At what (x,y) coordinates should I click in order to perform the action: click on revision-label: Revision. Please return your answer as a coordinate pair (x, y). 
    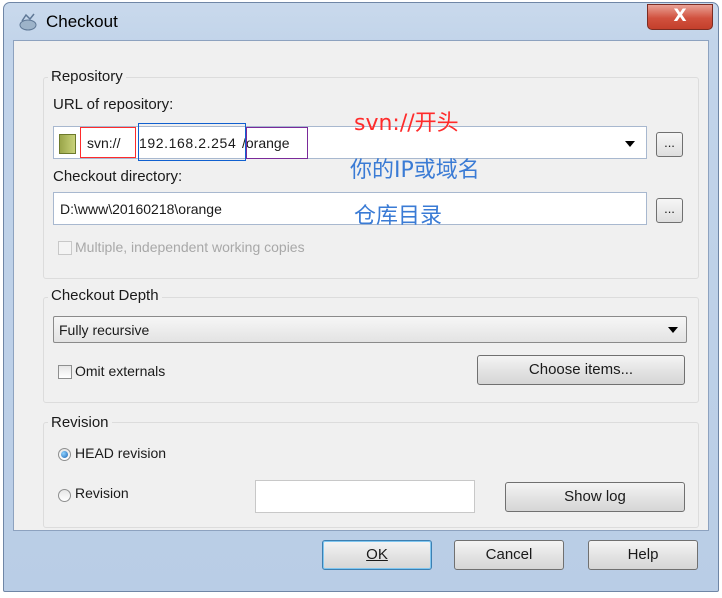
    Looking at the image, I should click on (102, 493).